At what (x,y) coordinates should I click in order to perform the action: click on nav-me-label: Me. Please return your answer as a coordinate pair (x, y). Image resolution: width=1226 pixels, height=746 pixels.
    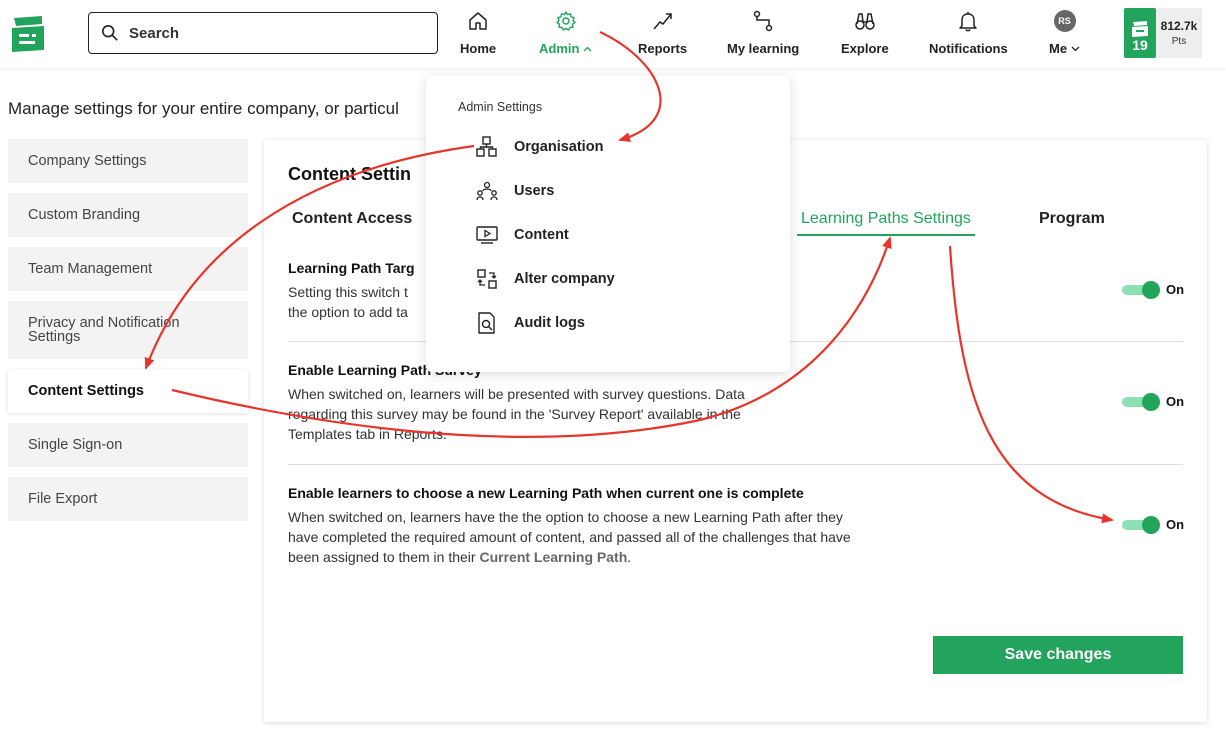
    Looking at the image, I should click on (1058, 48).